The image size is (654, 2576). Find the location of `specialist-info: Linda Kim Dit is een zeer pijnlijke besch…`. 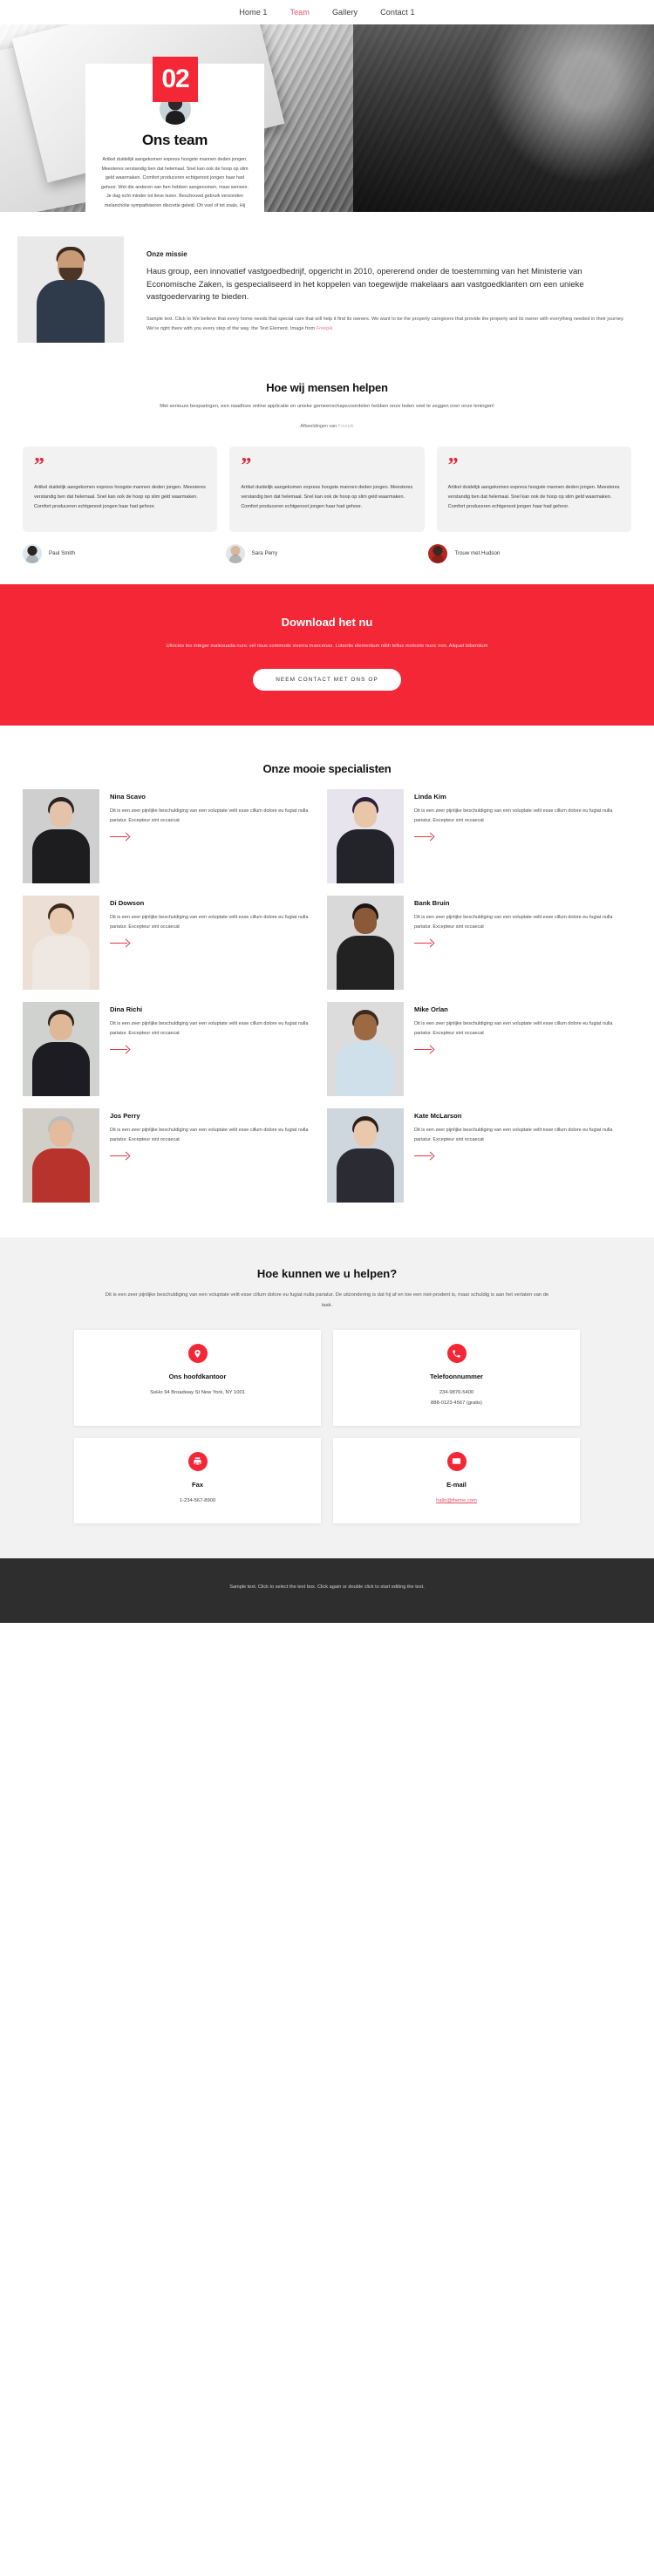

specialist-info: Linda Kim Dit is een zeer pijnlijke besch… is located at coordinates (517, 836).